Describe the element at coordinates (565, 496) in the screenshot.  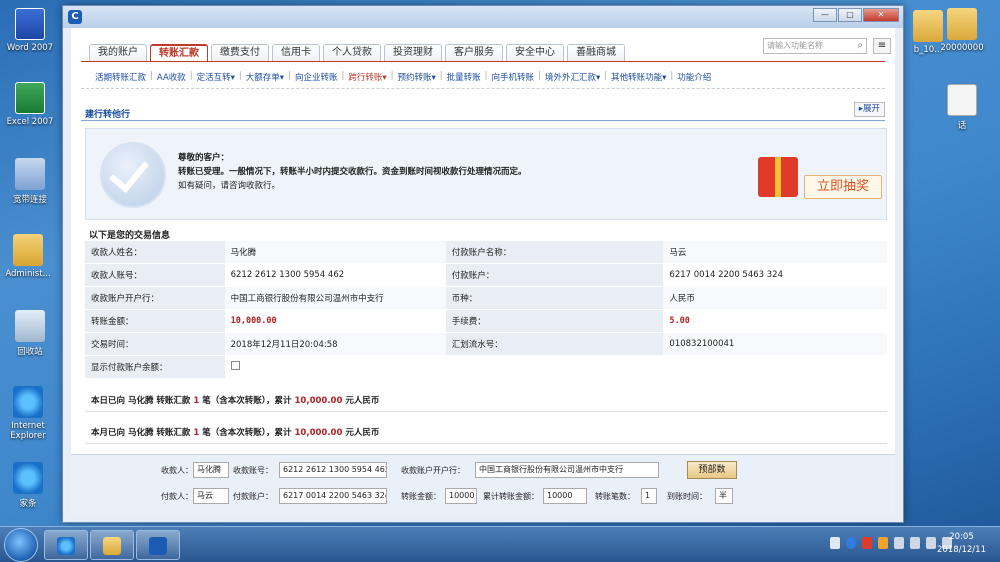
I see `total-amount-field: 10000` at that location.